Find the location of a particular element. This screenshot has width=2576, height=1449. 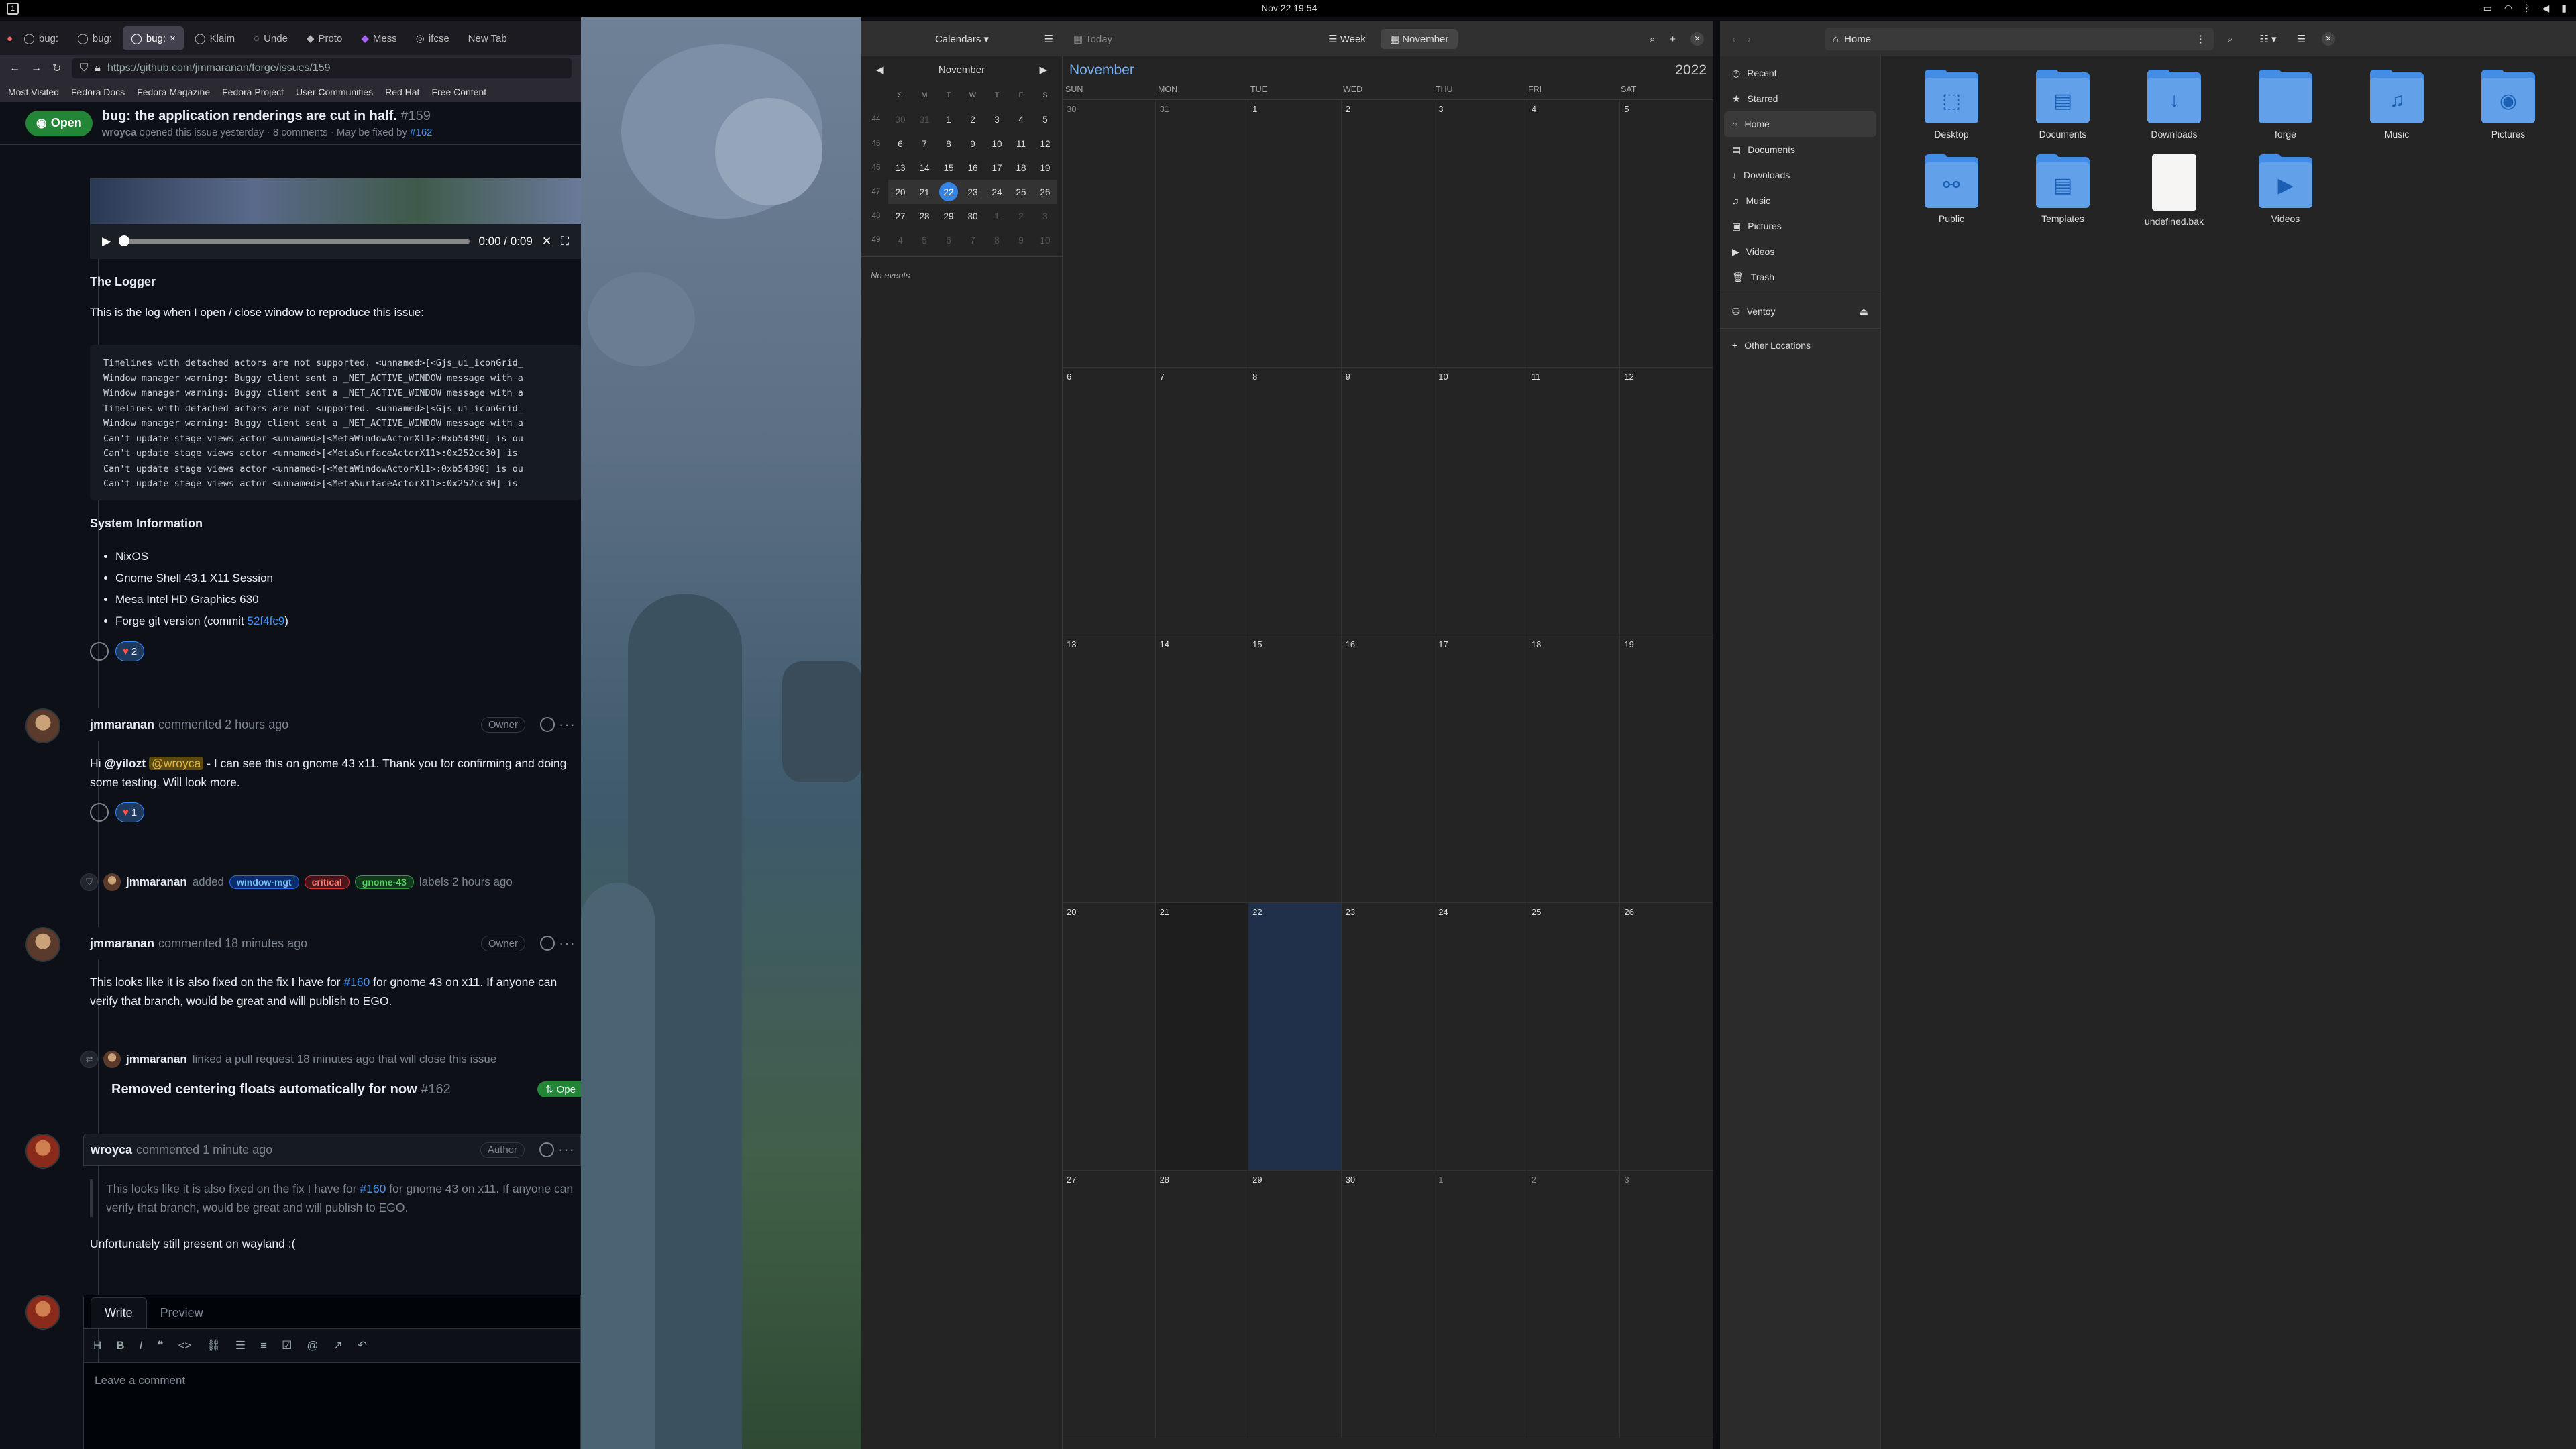

sidebar-item-home: ⌂ Home is located at coordinates (1800, 124).